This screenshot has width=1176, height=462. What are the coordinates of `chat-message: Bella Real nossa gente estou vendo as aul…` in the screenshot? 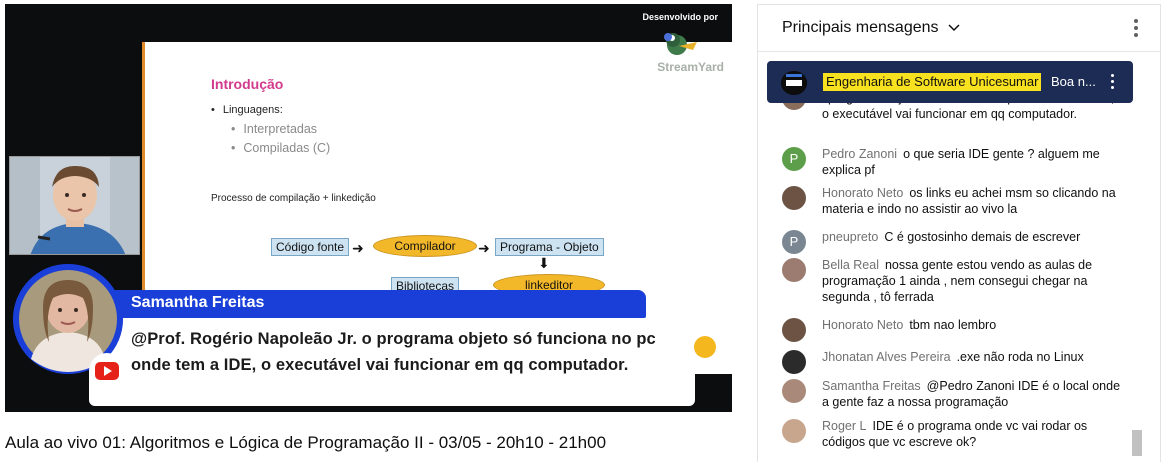 It's located at (952, 281).